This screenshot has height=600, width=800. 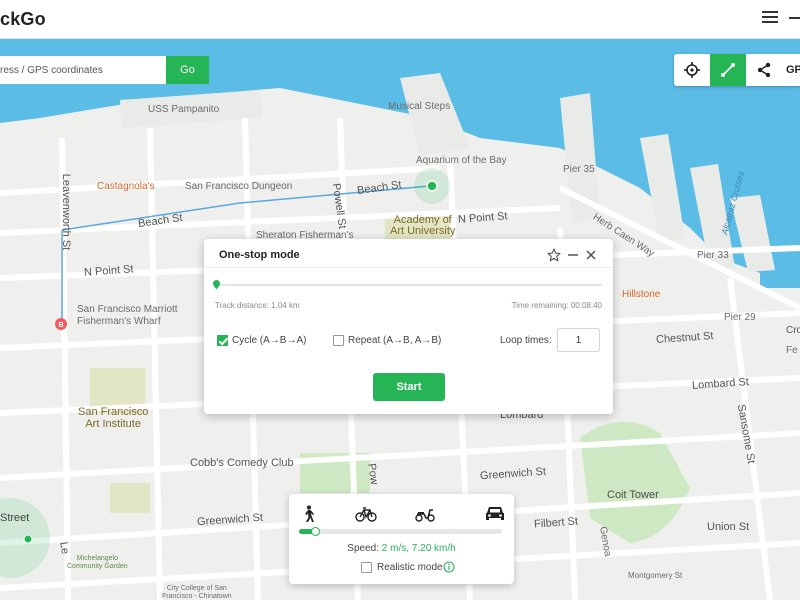 I want to click on cycle-checkbox, so click(x=222, y=340).